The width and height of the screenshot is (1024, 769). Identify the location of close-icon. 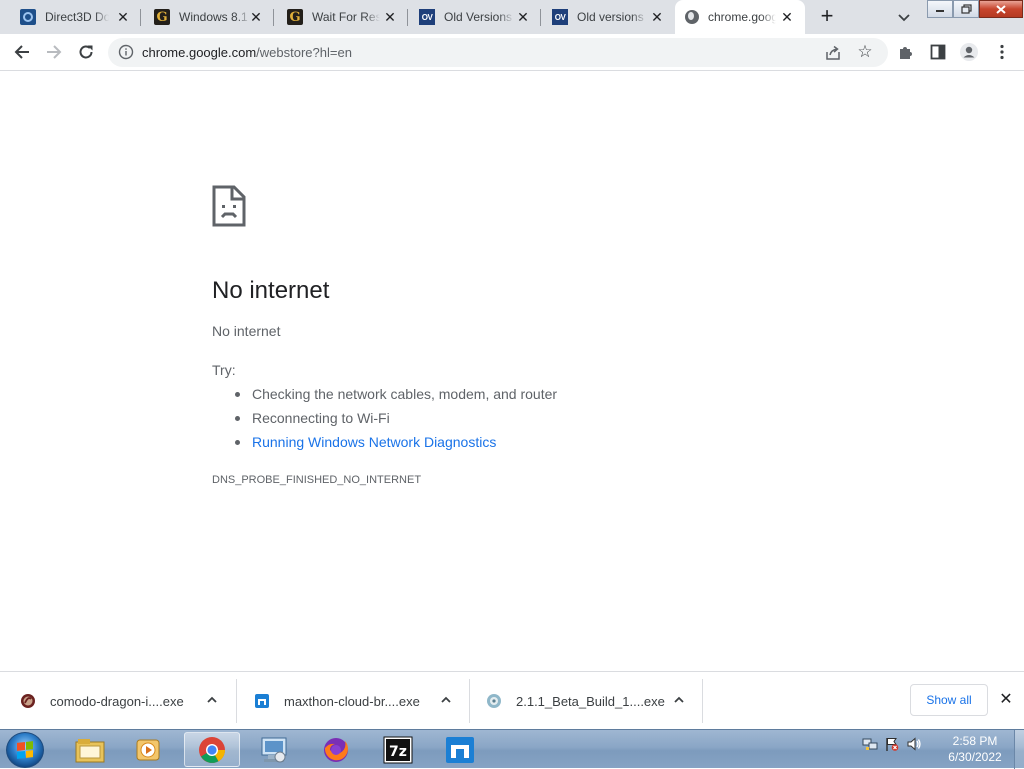
(1001, 9).